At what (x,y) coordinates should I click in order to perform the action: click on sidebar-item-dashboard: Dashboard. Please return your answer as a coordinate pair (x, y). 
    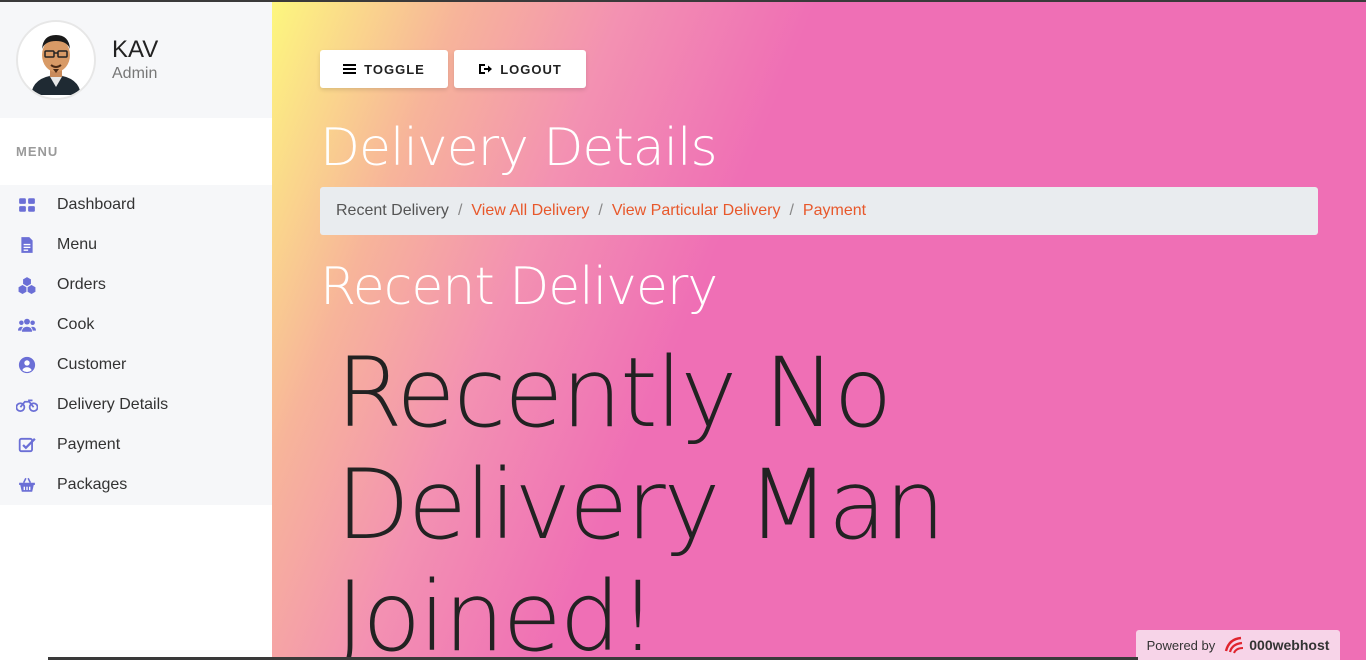
    Looking at the image, I should click on (136, 205).